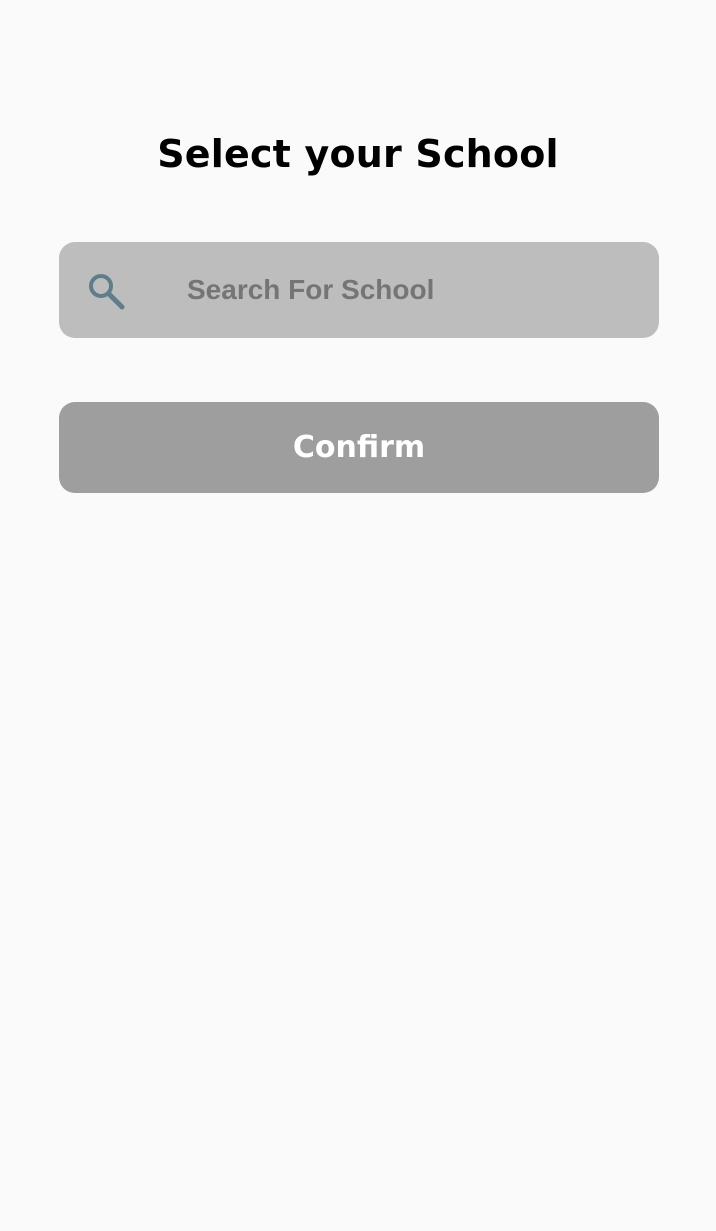  What do you see at coordinates (358, 154) in the screenshot?
I see `page-title: Select your School` at bounding box center [358, 154].